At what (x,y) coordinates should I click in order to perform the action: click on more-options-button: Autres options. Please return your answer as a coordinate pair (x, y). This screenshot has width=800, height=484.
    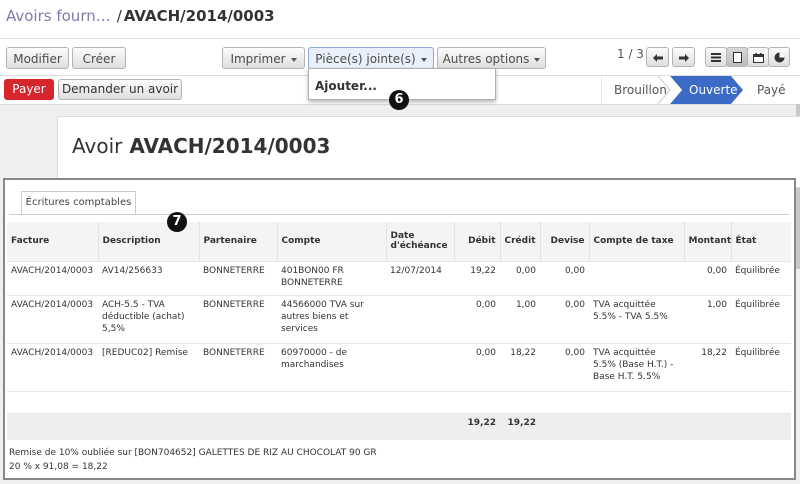
    Looking at the image, I should click on (491, 58).